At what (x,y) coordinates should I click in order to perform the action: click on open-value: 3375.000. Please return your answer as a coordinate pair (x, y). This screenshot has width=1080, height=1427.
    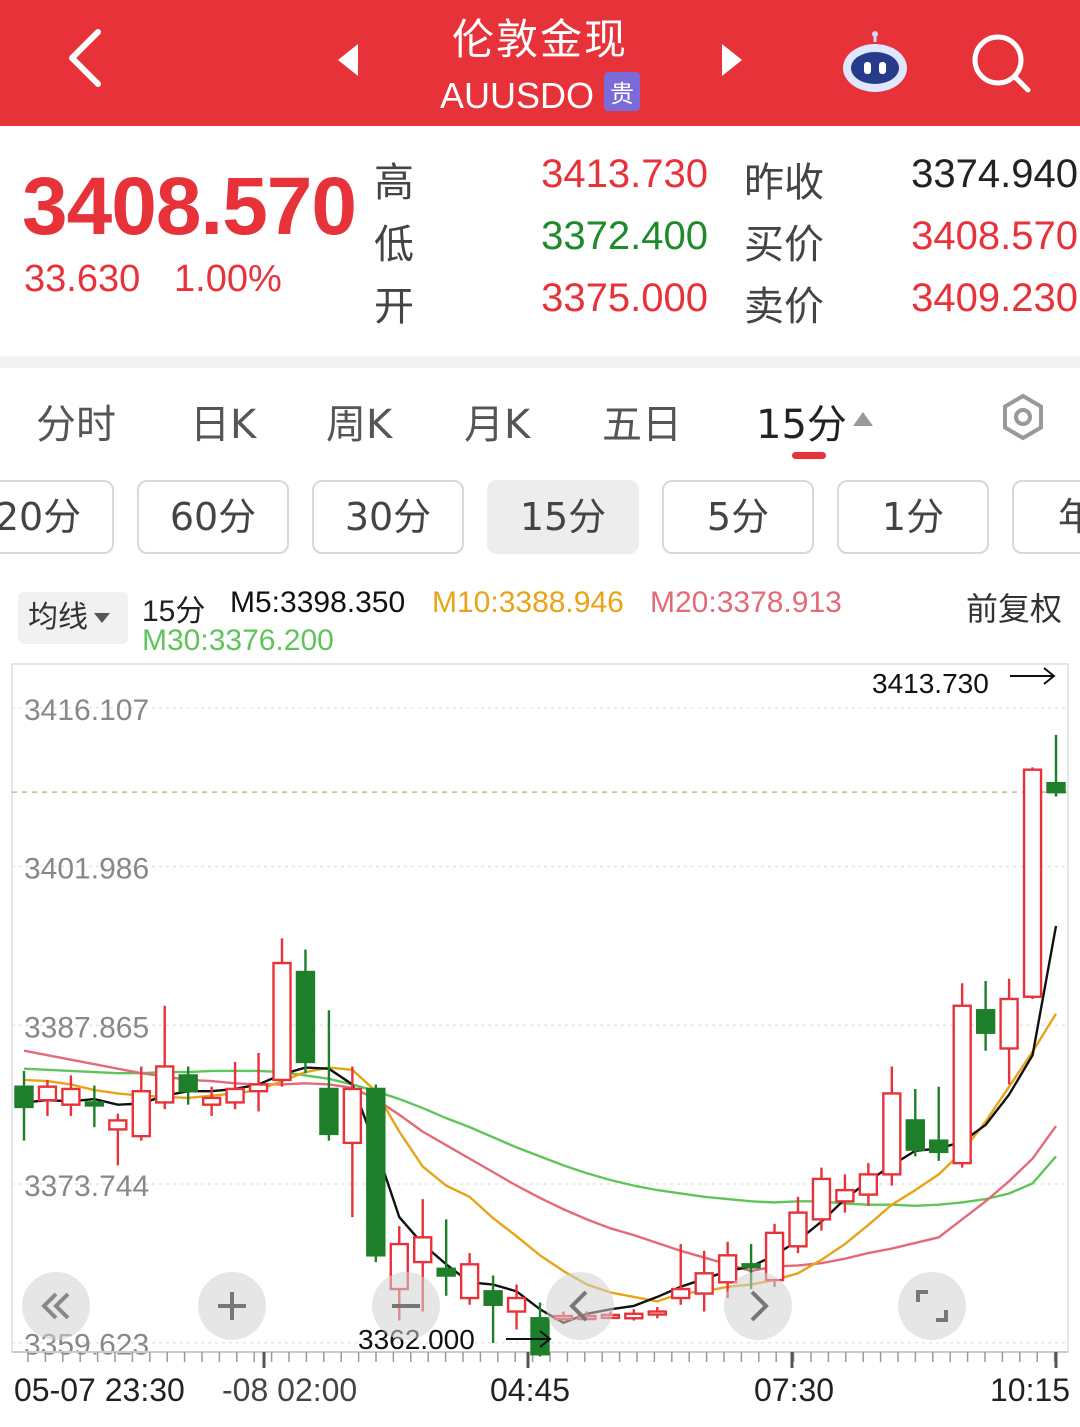
    Looking at the image, I should click on (624, 298).